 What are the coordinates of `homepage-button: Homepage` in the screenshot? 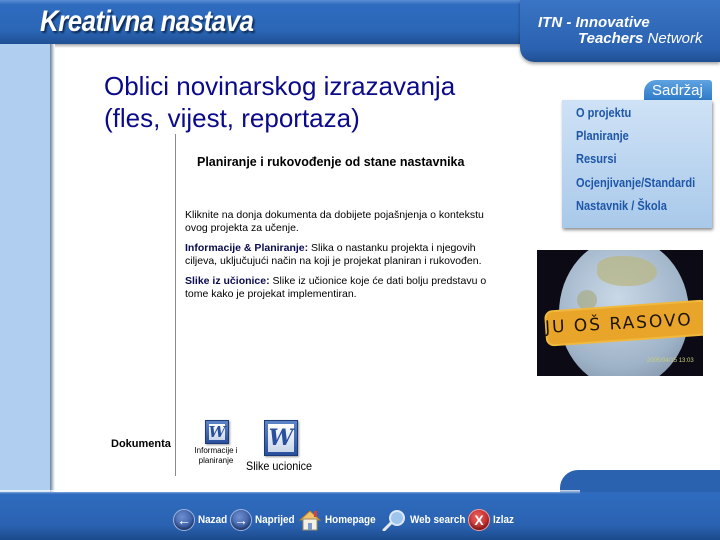 It's located at (339, 520).